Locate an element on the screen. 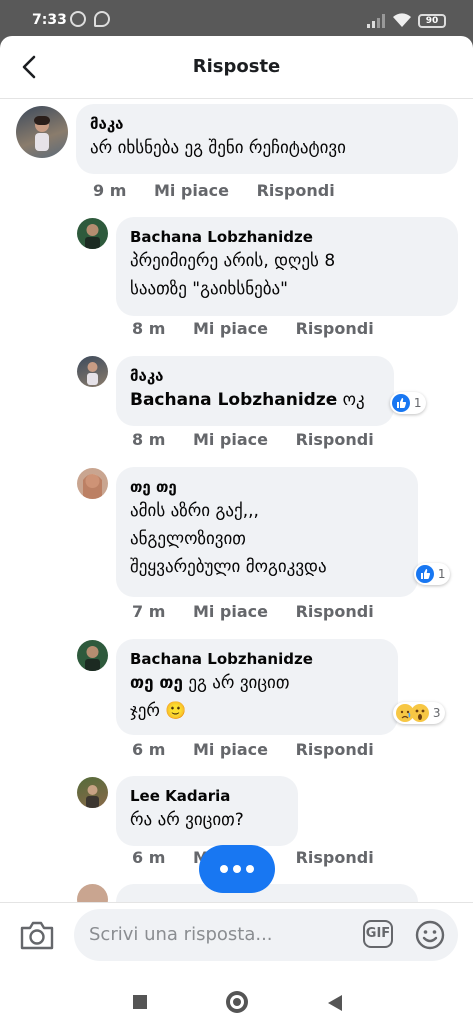 The image size is (473, 1024). comment-bubble: მაკა არ იხსნება ეგ შენი რეჩიტატივი is located at coordinates (267, 139).